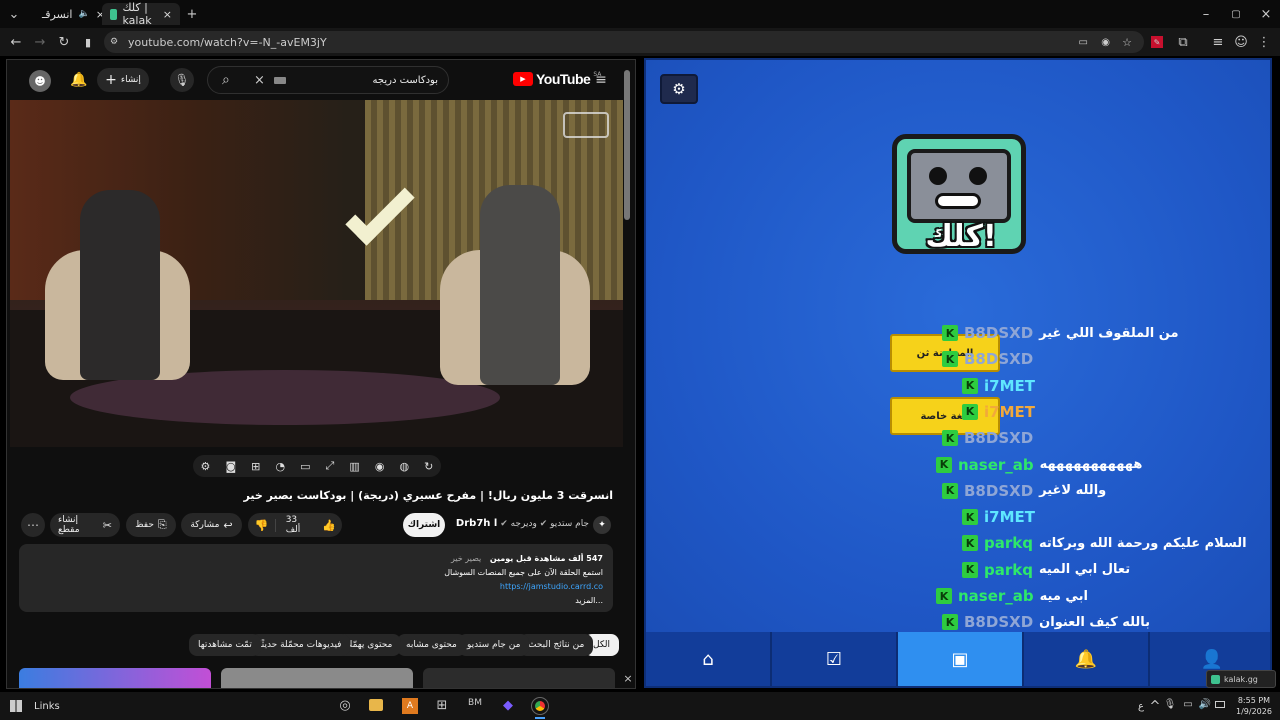 The image size is (1280, 720). Describe the element at coordinates (225, 645) in the screenshot. I see `chip-watched: تمّت مشاهدتها` at that location.